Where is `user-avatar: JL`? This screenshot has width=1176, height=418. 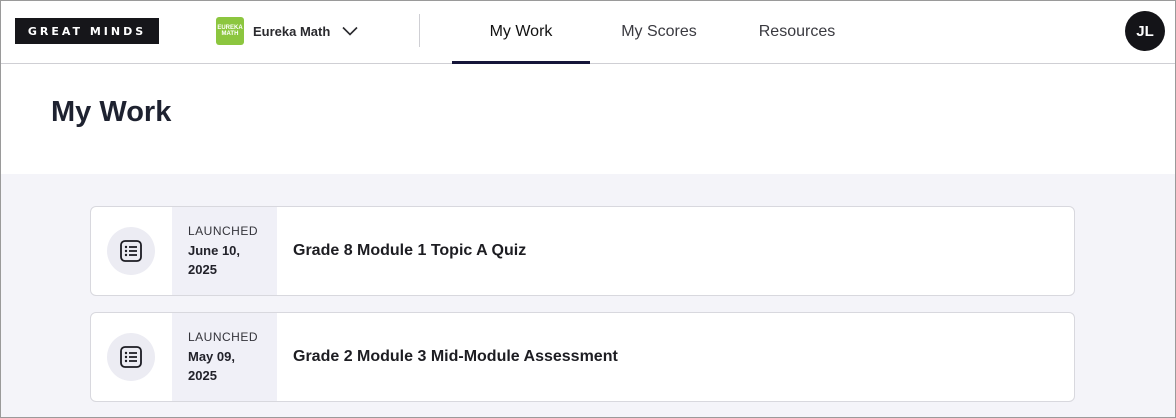 user-avatar: JL is located at coordinates (1145, 31).